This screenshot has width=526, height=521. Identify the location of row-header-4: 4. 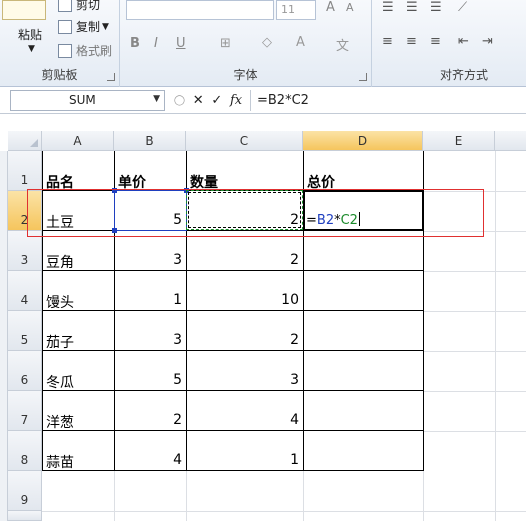
(25, 291).